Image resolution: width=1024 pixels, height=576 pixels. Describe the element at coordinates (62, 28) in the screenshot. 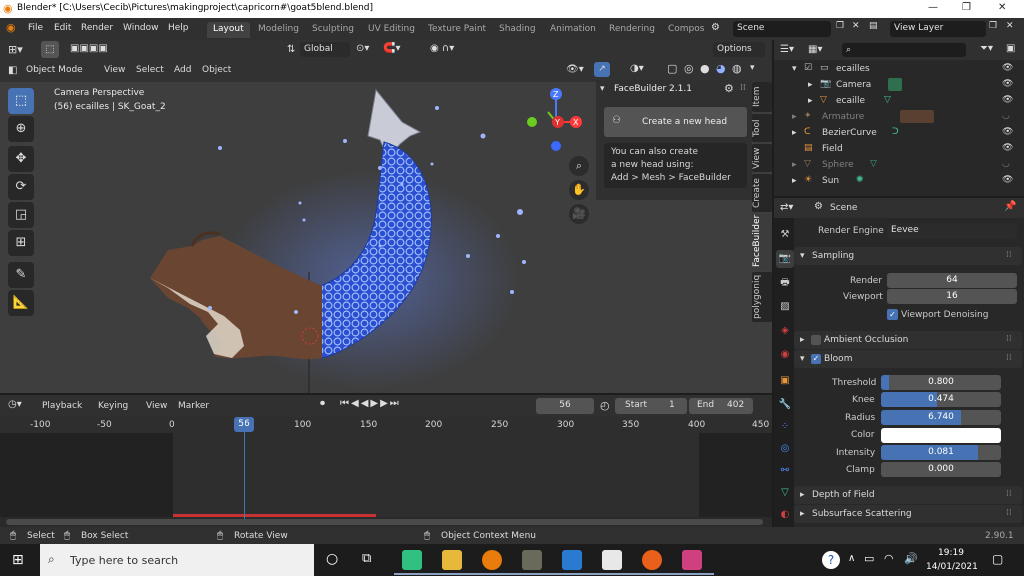

I see `menu-edit: Edit` at that location.